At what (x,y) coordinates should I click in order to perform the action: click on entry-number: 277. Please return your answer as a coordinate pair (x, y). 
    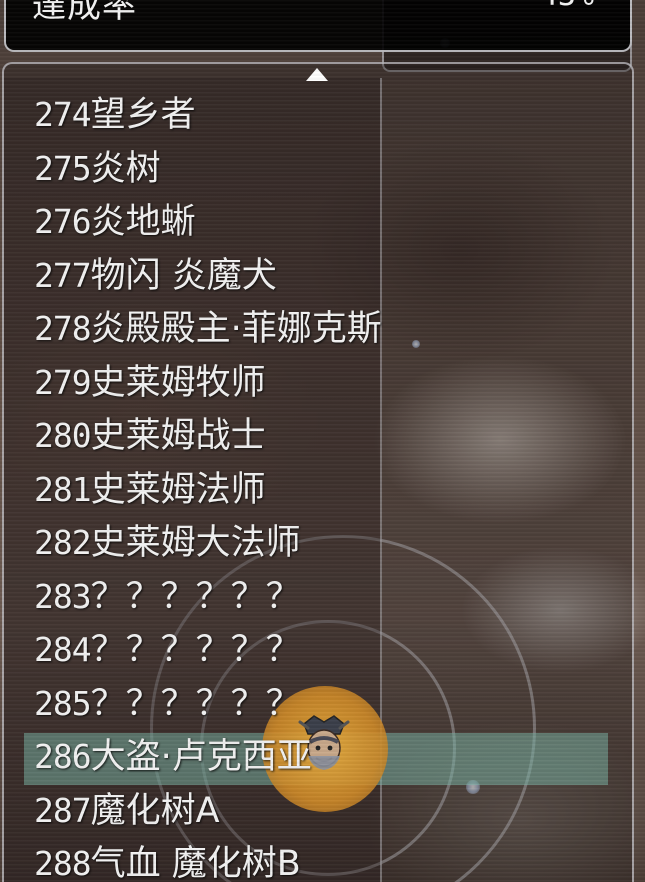
    Looking at the image, I should click on (63, 275).